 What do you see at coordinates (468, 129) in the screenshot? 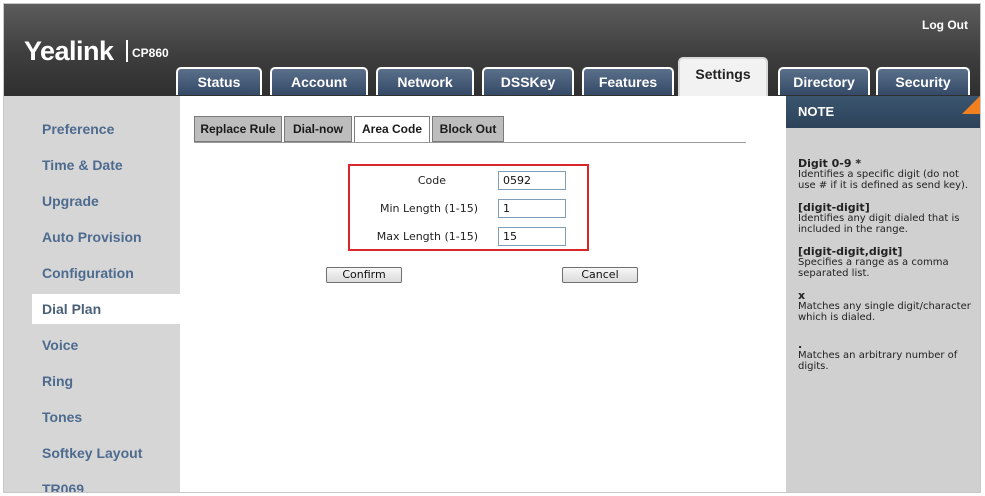
I see `subtab-block-out: Block Out` at bounding box center [468, 129].